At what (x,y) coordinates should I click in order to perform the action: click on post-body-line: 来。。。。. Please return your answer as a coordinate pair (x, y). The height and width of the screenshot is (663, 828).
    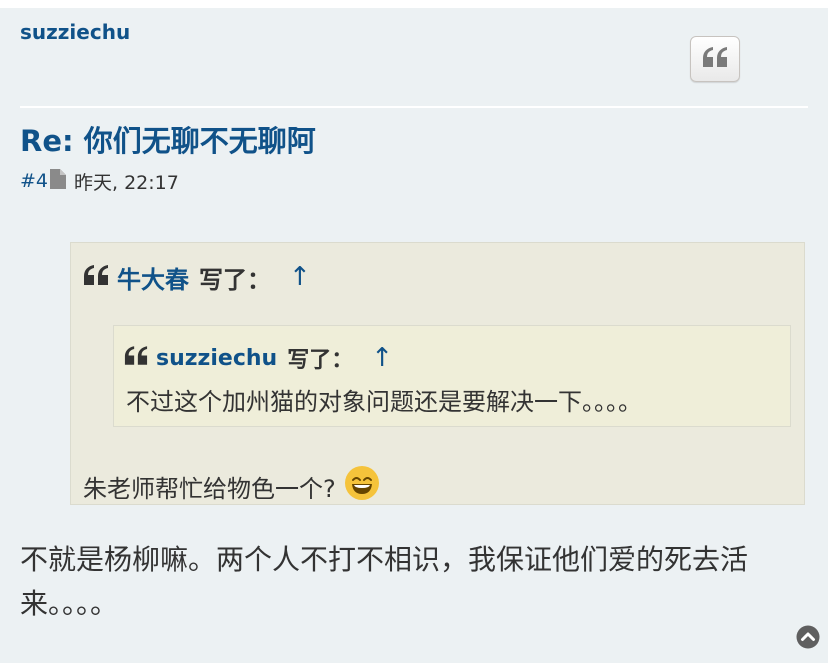
    Looking at the image, I should click on (69, 603).